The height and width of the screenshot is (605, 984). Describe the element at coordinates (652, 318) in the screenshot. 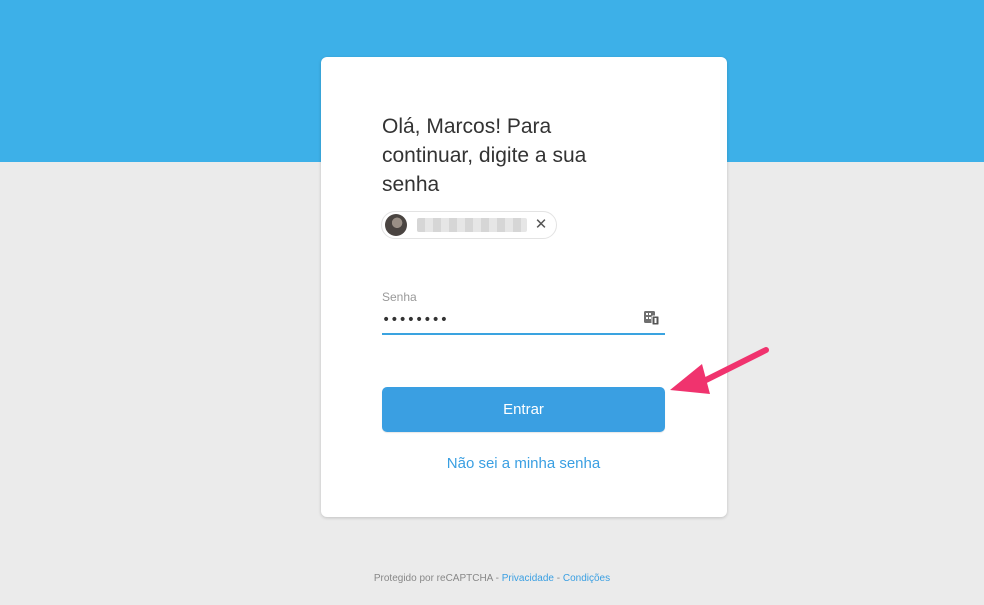

I see `key-icon` at that location.